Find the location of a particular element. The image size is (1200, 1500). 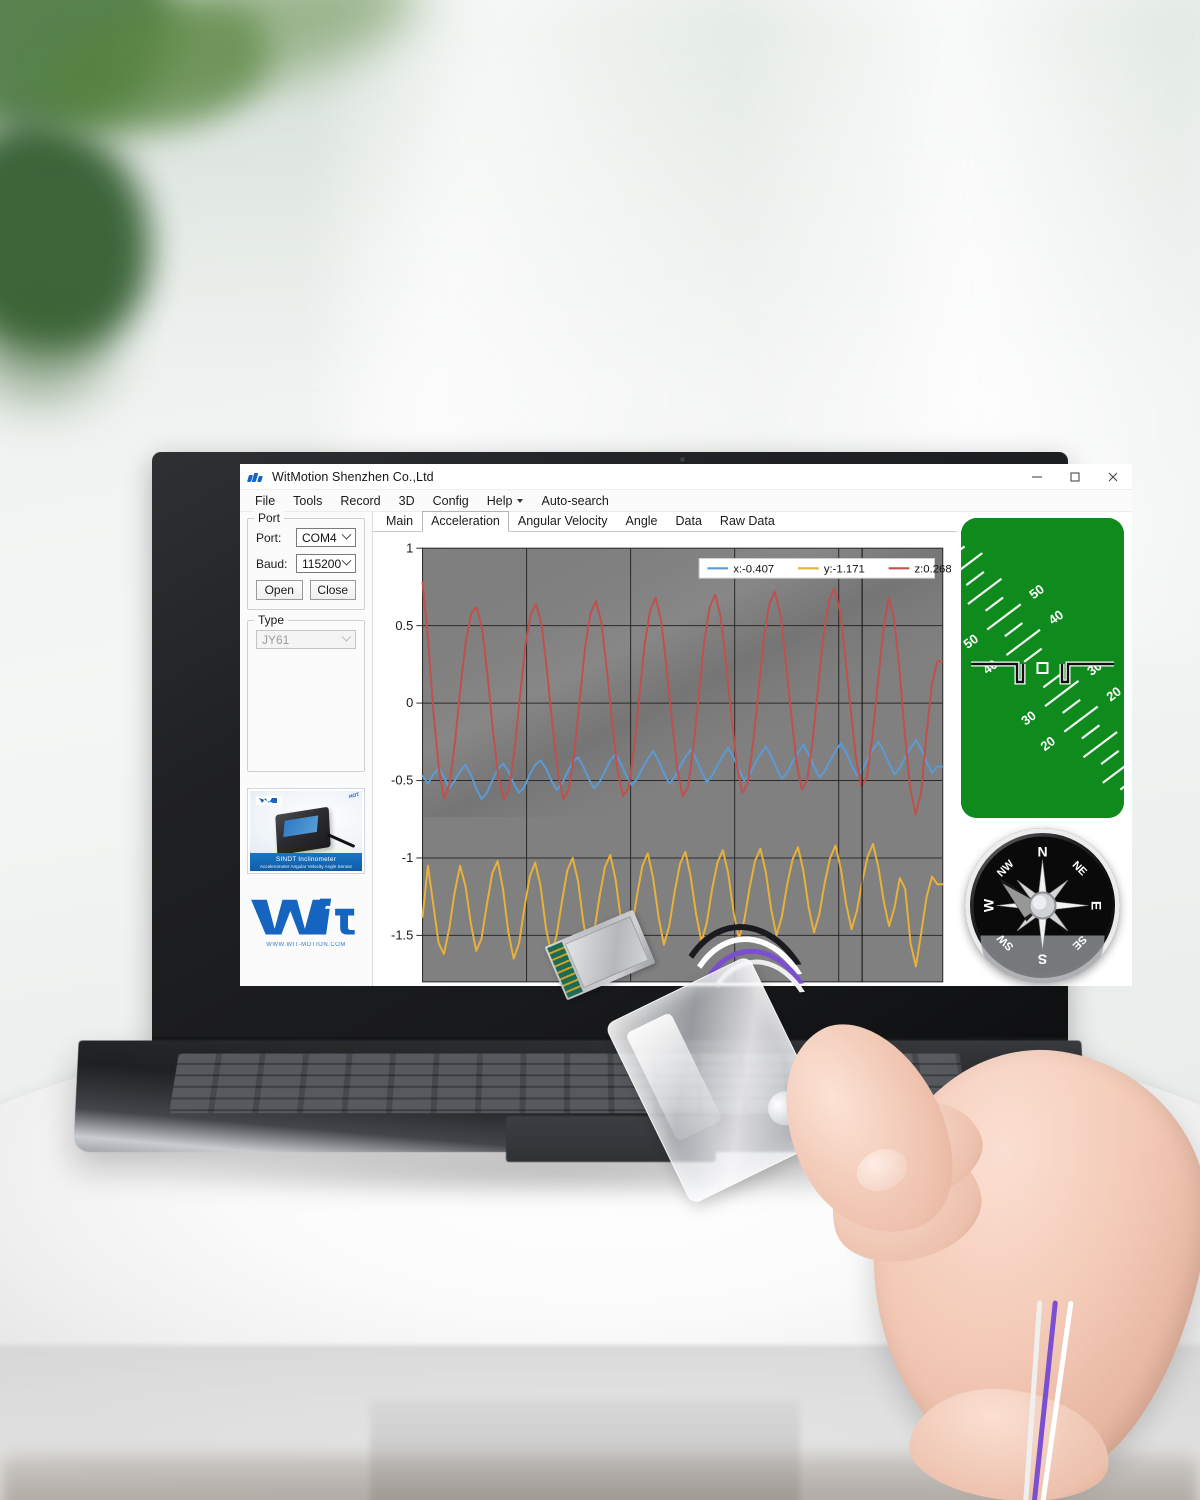

floor-shadow is located at coordinates (600, 1477).